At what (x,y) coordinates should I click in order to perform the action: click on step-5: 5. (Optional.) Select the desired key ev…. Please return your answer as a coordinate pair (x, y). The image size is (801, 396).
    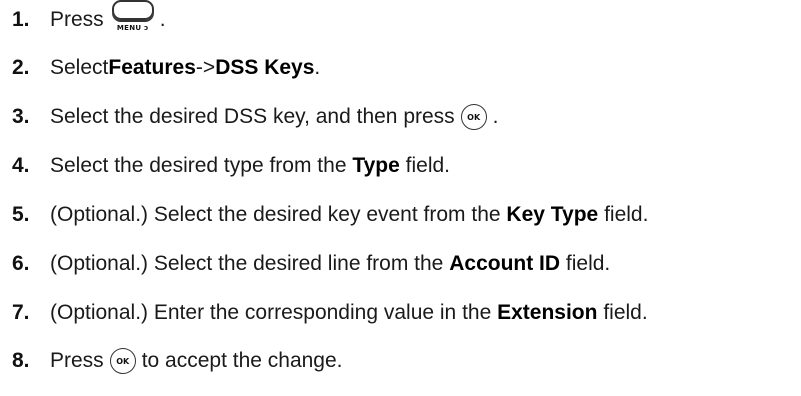
    Looking at the image, I should click on (400, 215).